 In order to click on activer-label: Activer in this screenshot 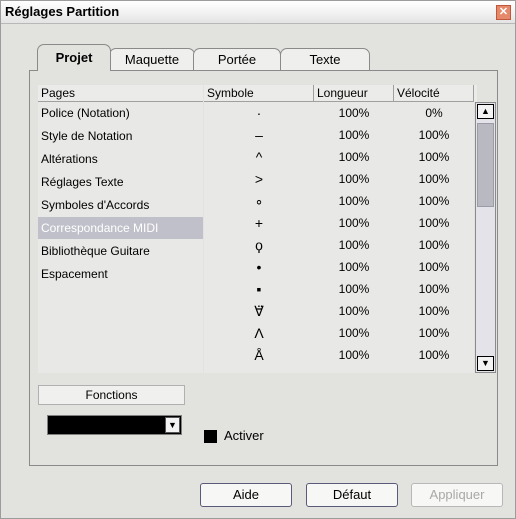, I will do `click(244, 435)`.